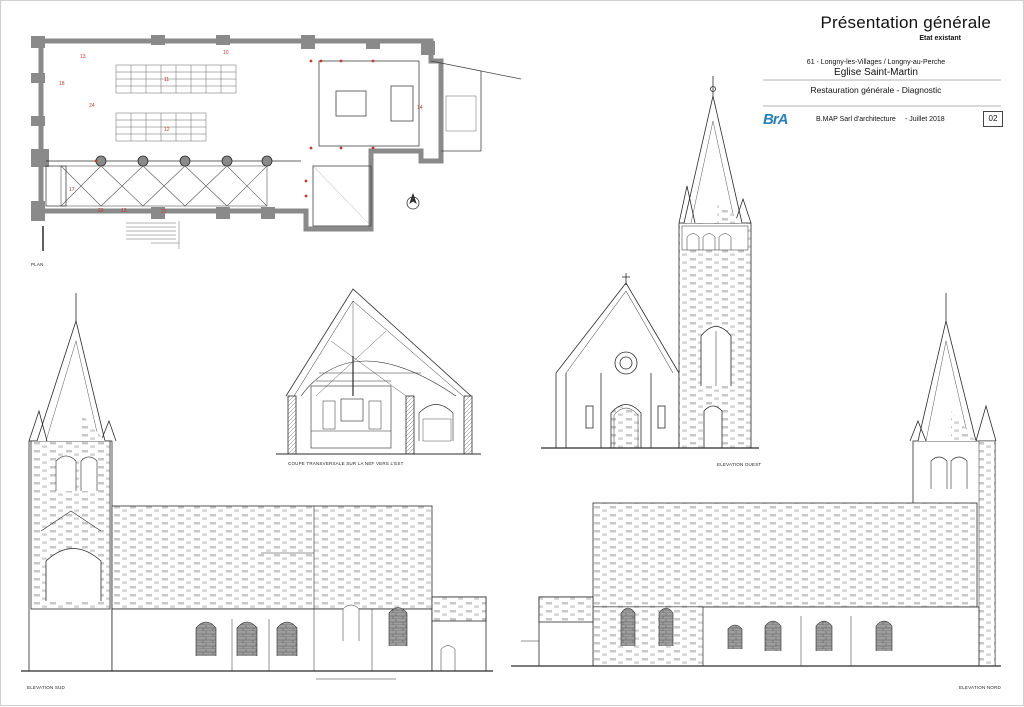  What do you see at coordinates (101, 211) in the screenshot?
I see `room-number: 20` at bounding box center [101, 211].